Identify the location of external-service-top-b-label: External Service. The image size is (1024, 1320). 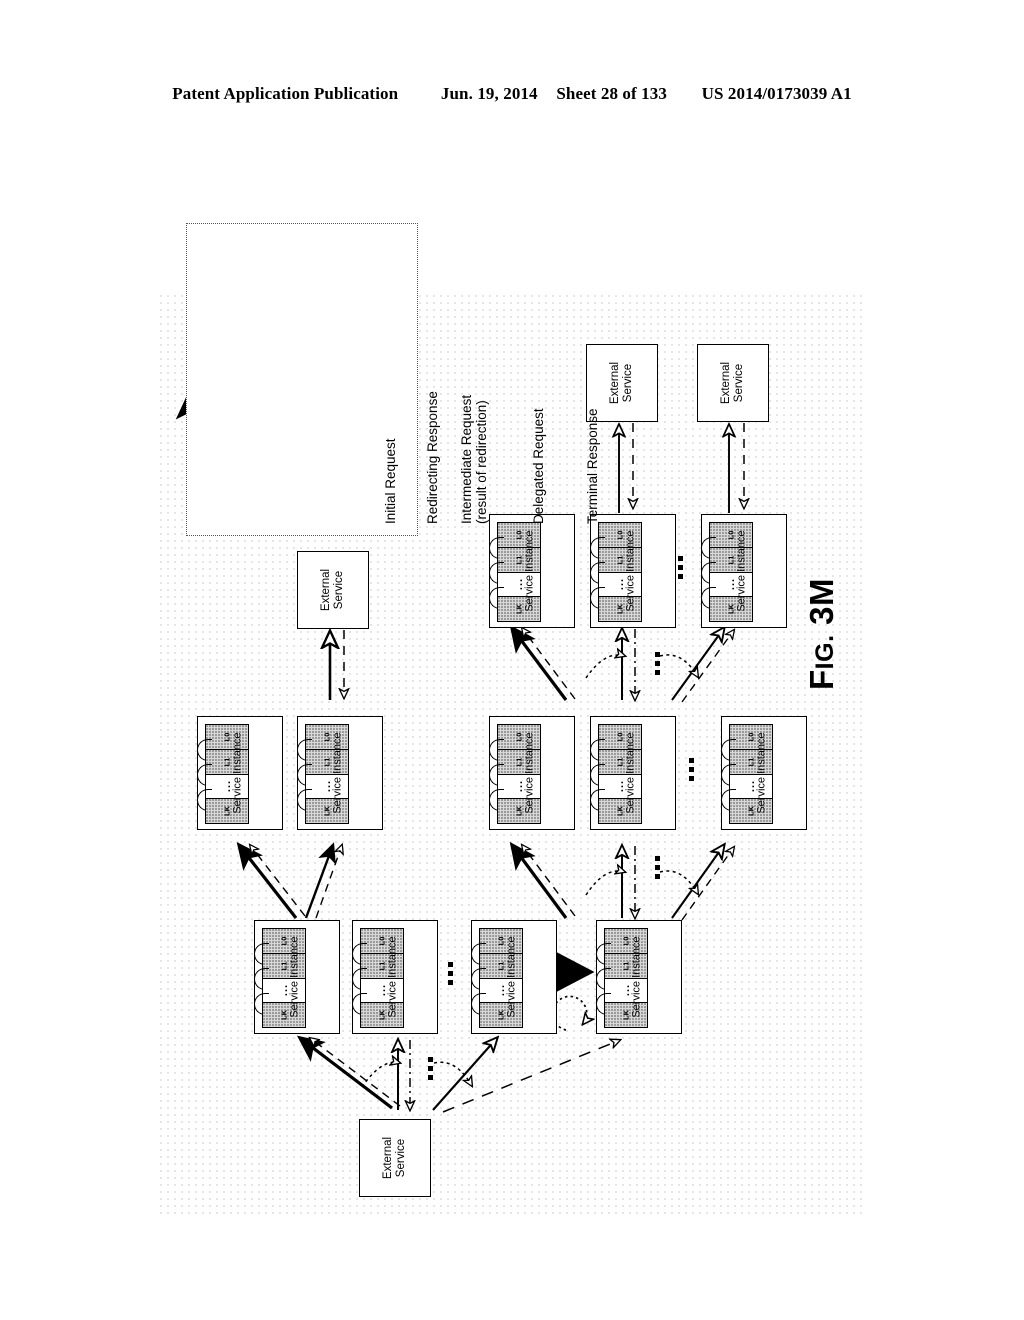
(733, 383).